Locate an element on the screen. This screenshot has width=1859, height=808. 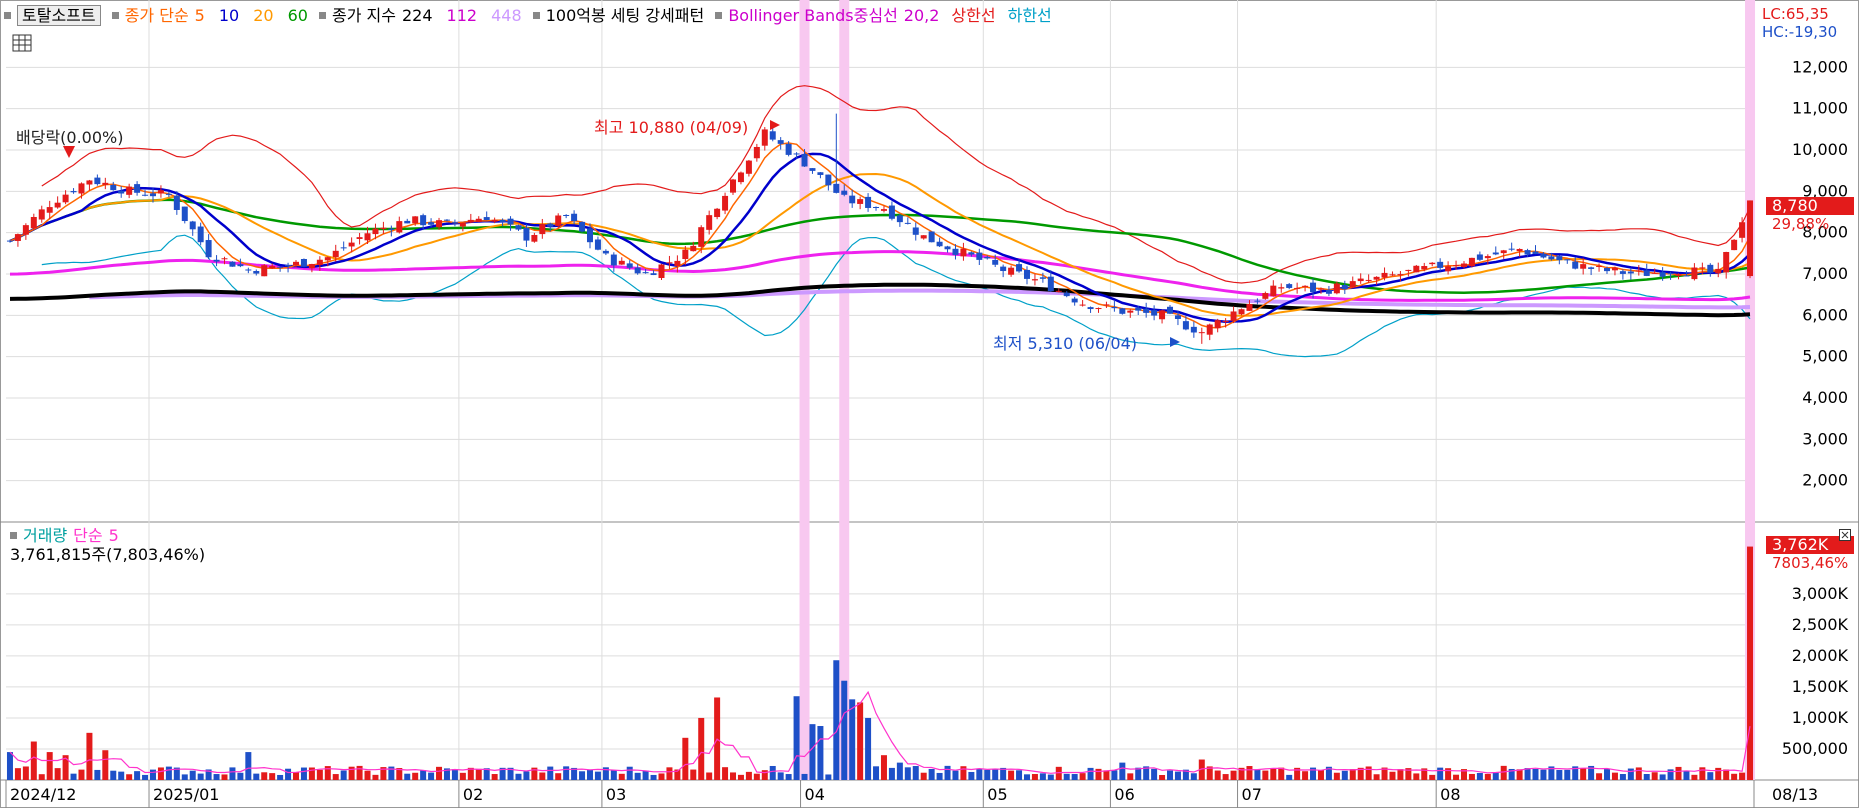
ma-period-5: 5 is located at coordinates (200, 15).